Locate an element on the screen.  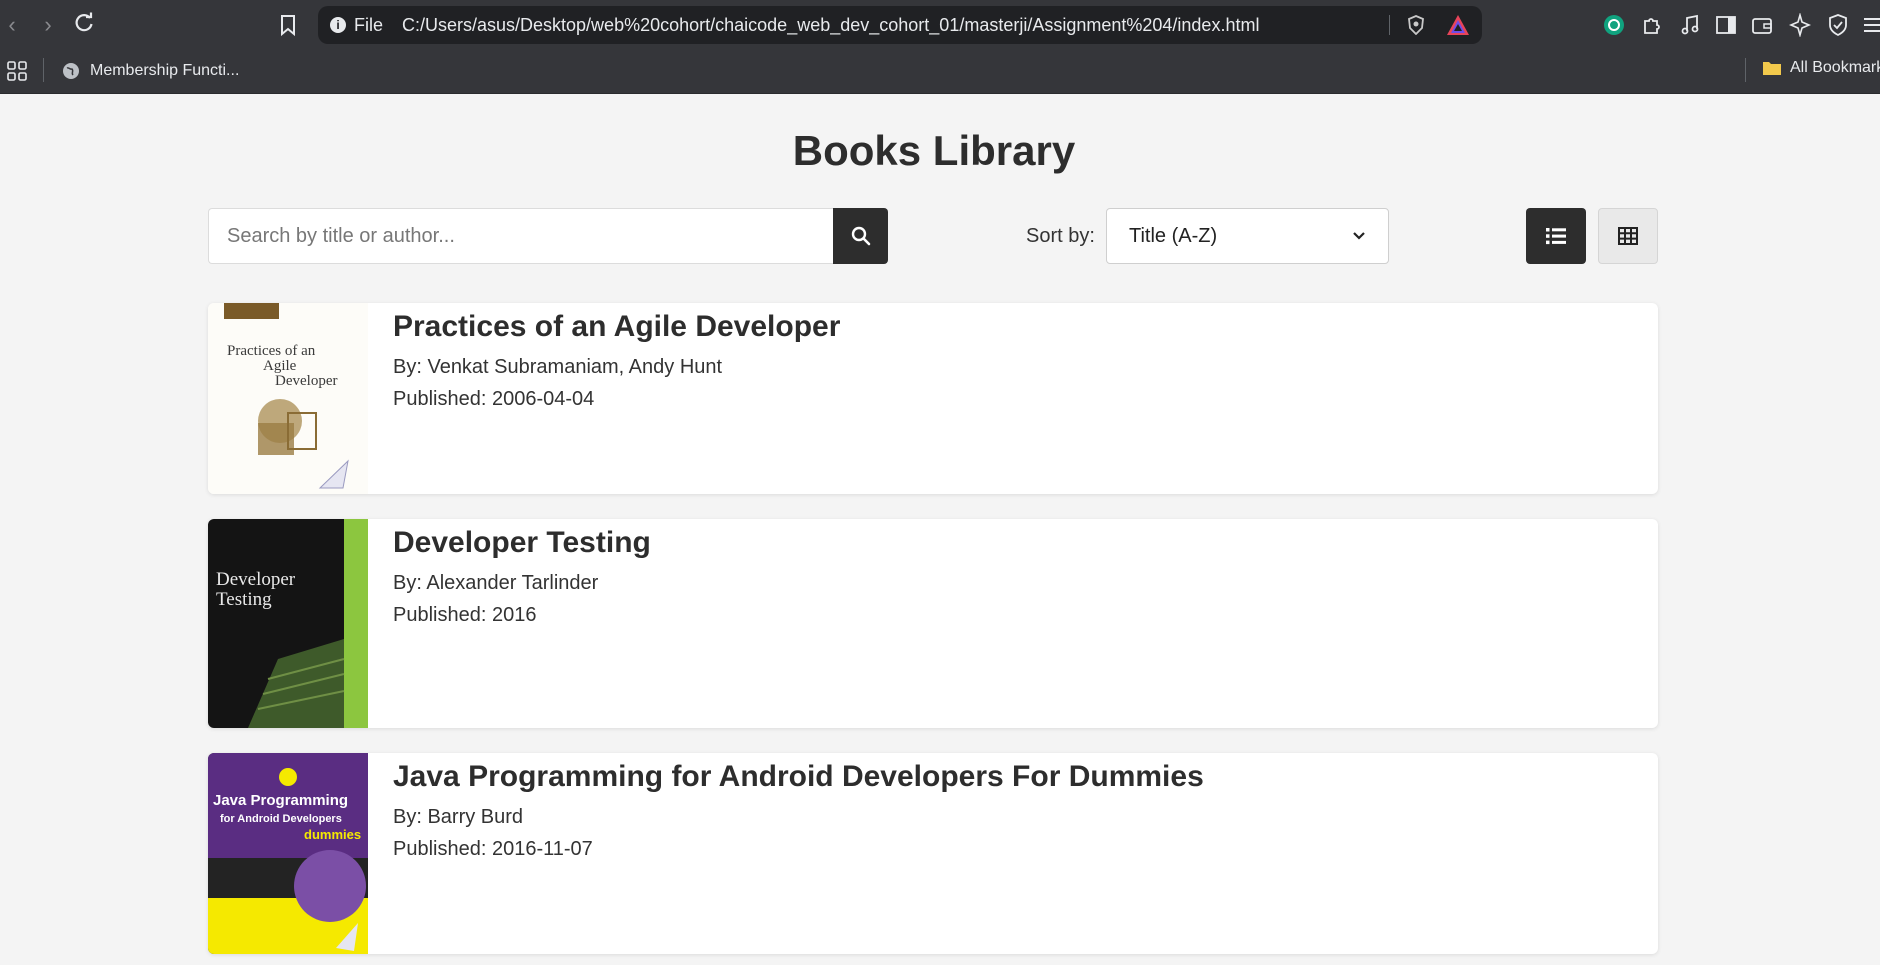
all-bookmarks-button: All Bookmarks is located at coordinates (1821, 68).